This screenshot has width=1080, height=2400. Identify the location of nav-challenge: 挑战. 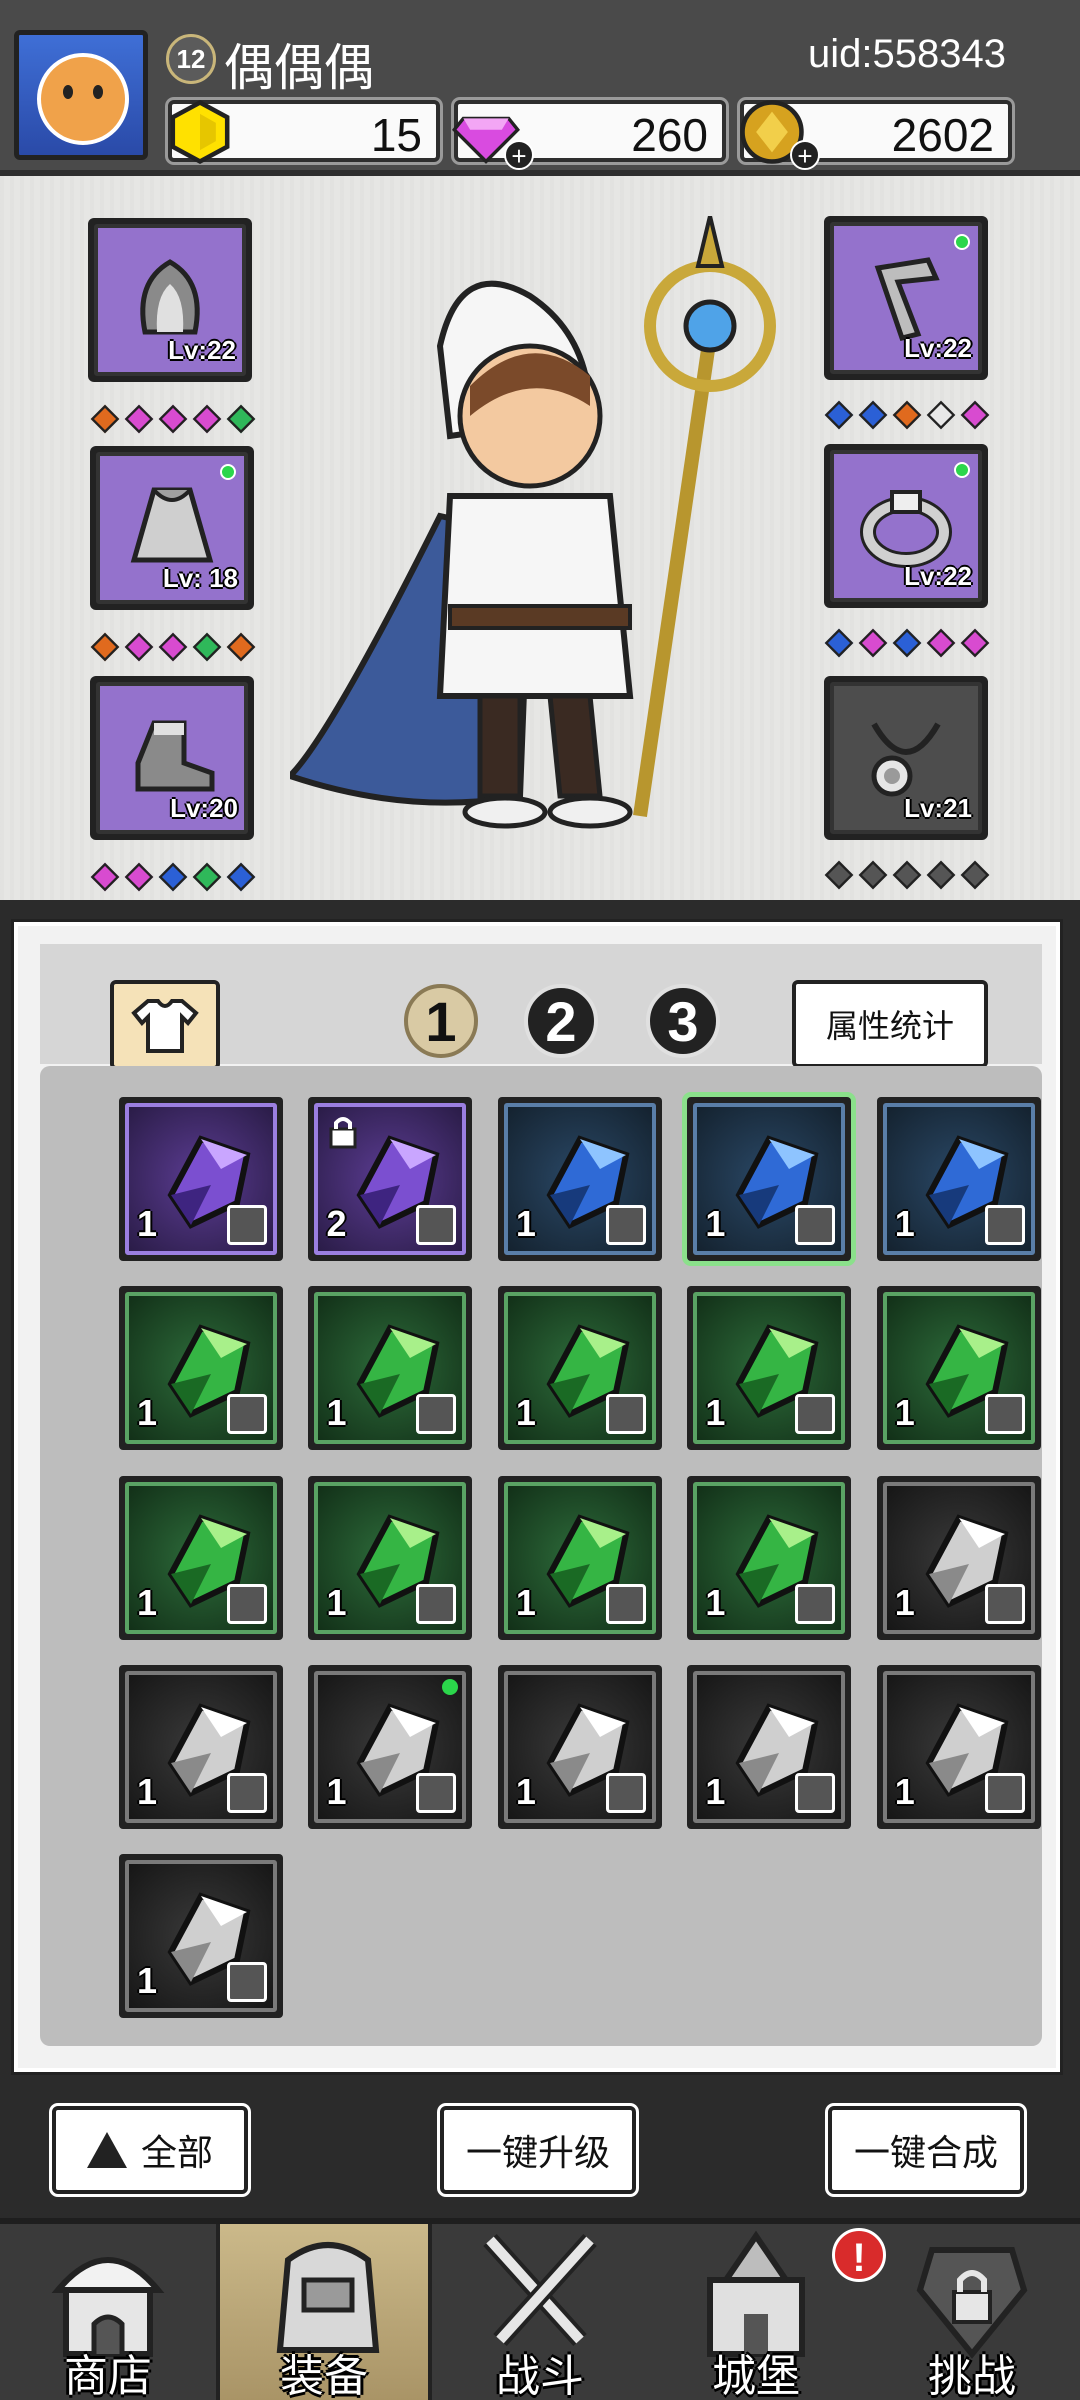
(972, 2312).